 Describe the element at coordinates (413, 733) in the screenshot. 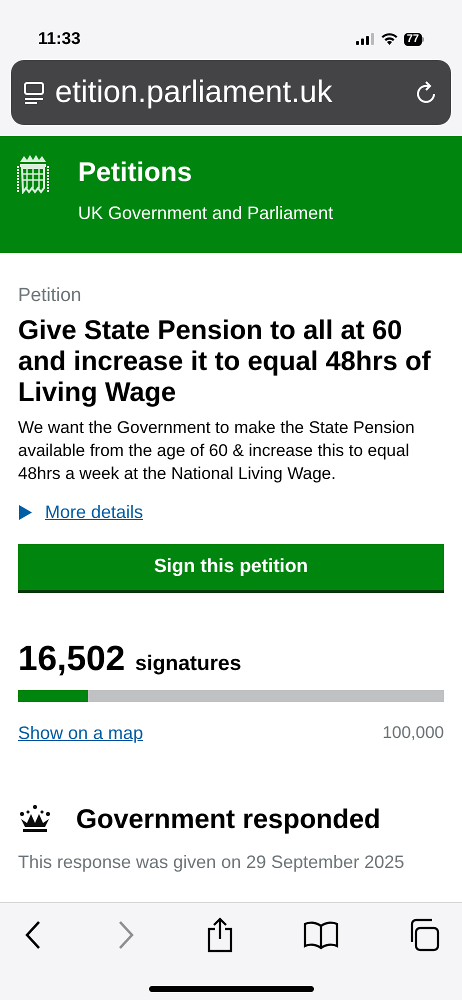

I see `signature-target: 100,000` at that location.